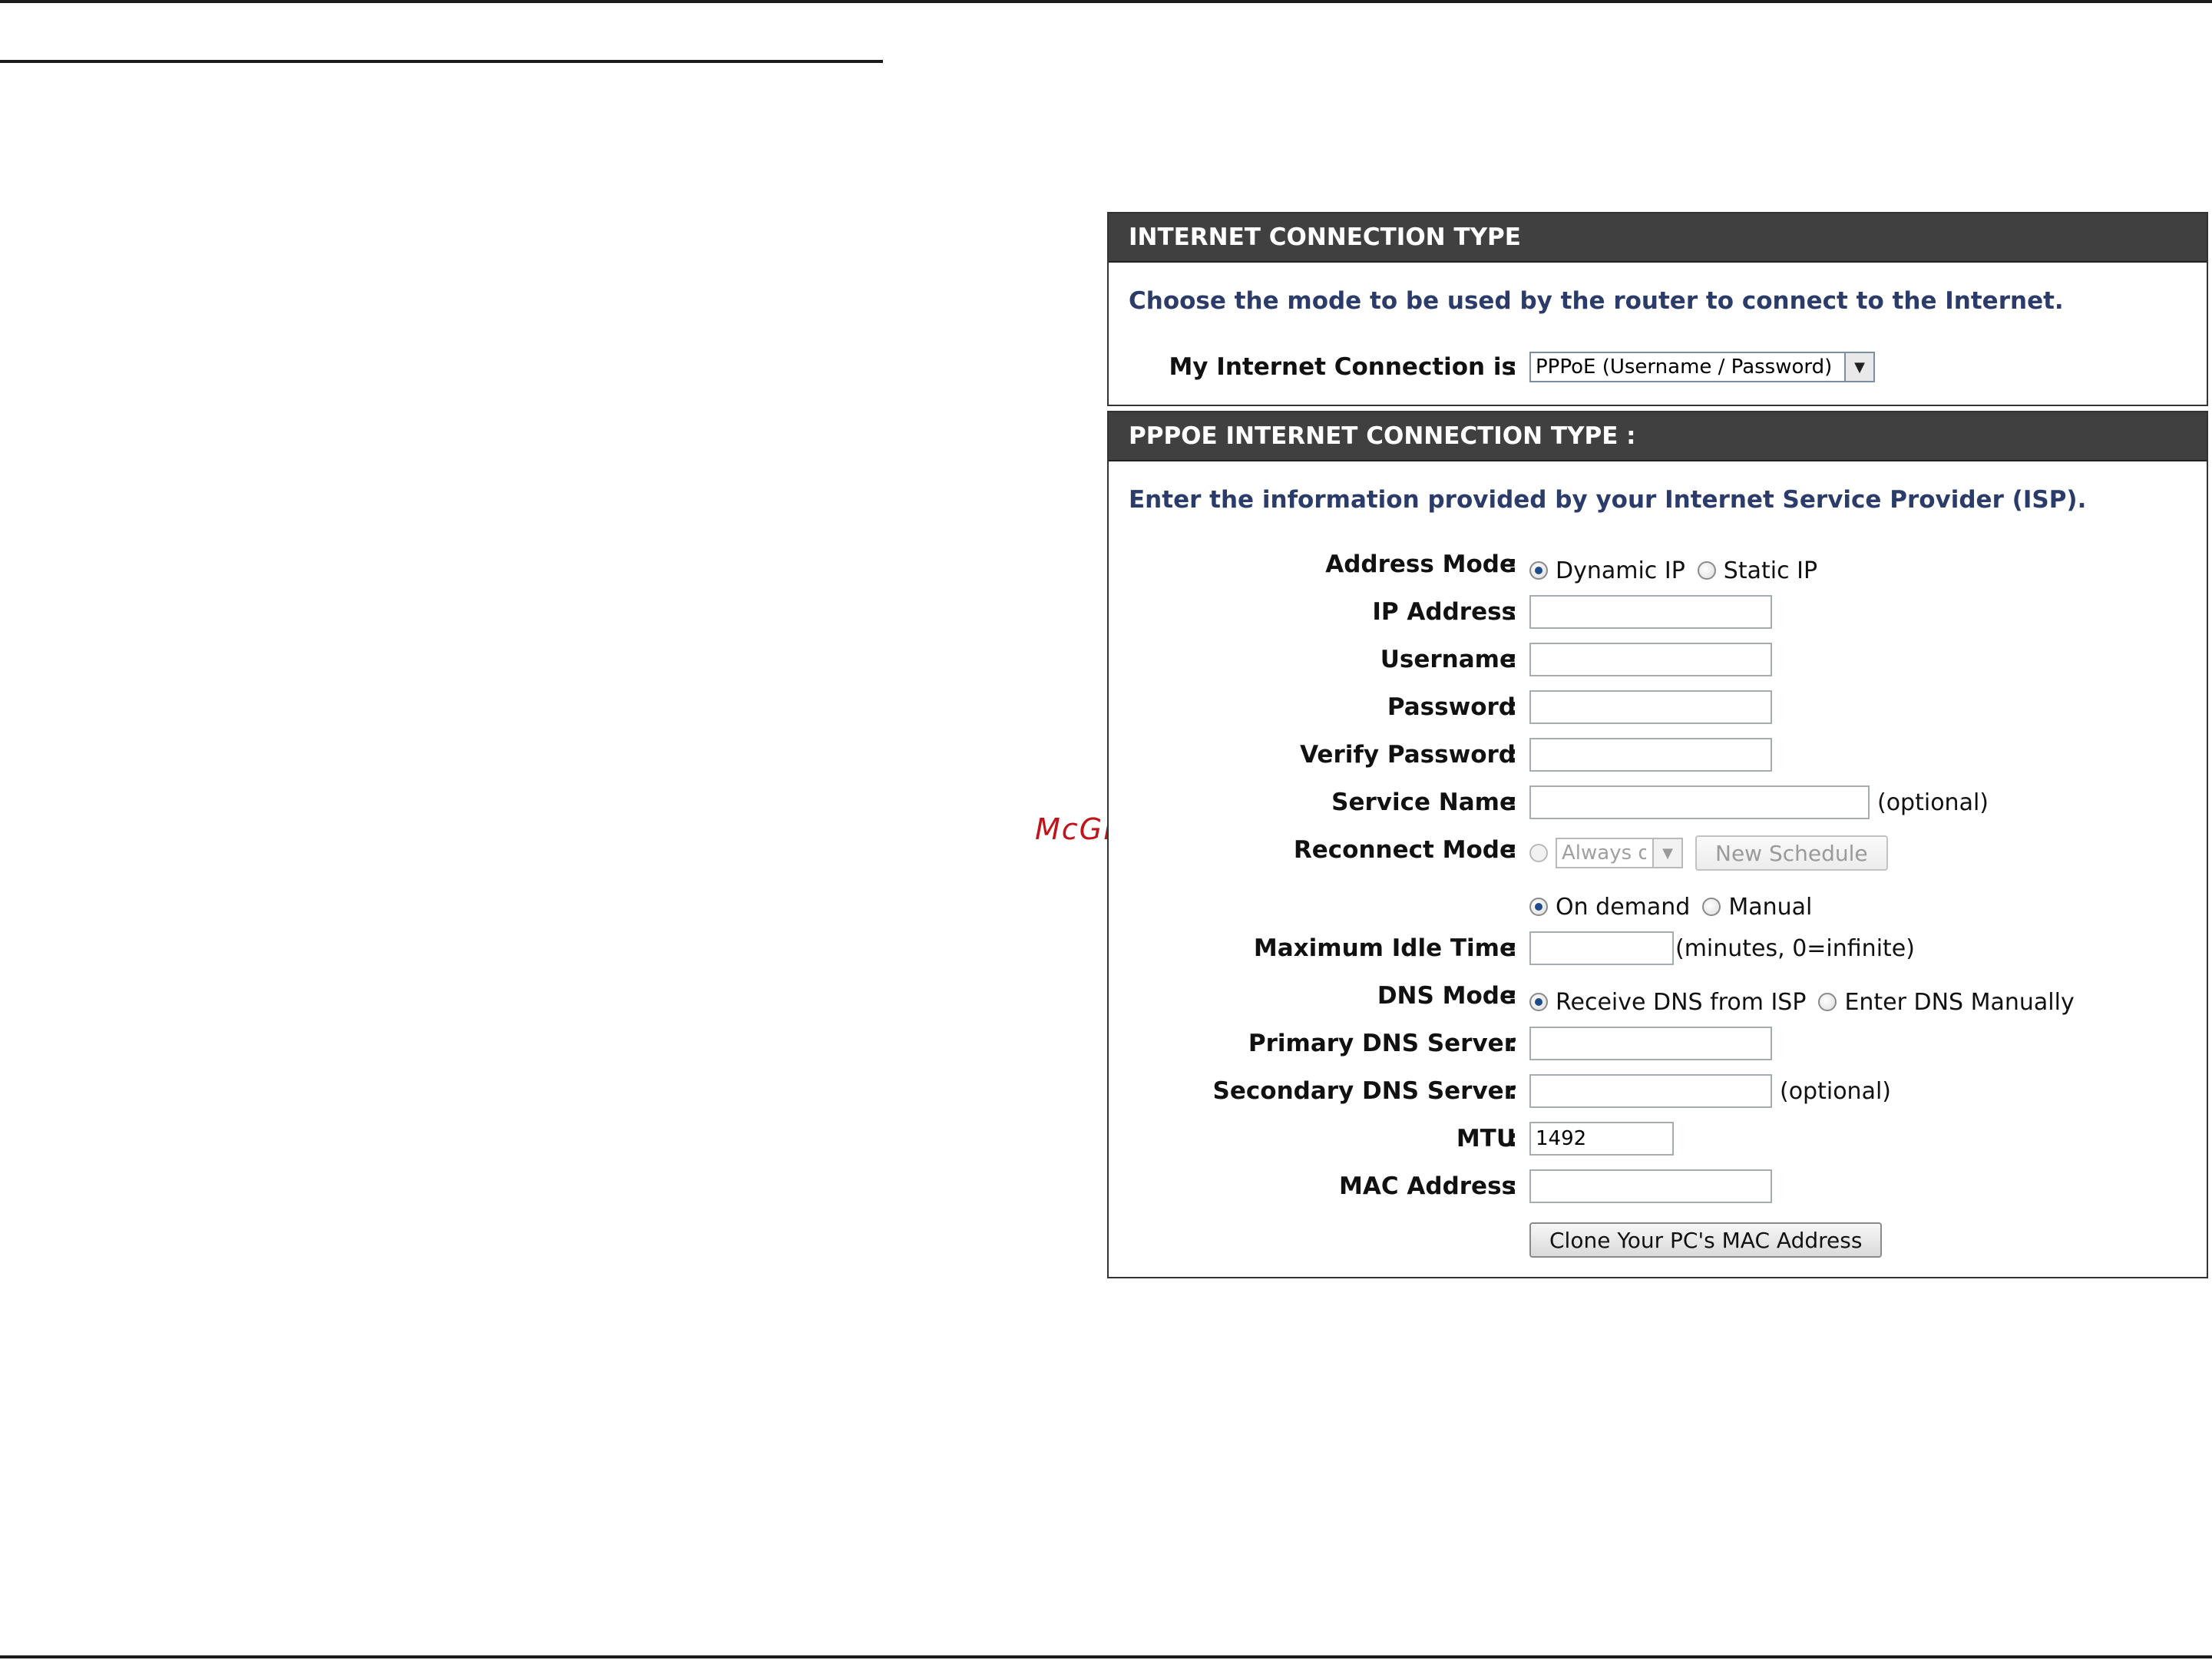 This screenshot has width=2212, height=1660. Describe the element at coordinates (1624, 907) in the screenshot. I see `on-demand-label: On demand` at that location.